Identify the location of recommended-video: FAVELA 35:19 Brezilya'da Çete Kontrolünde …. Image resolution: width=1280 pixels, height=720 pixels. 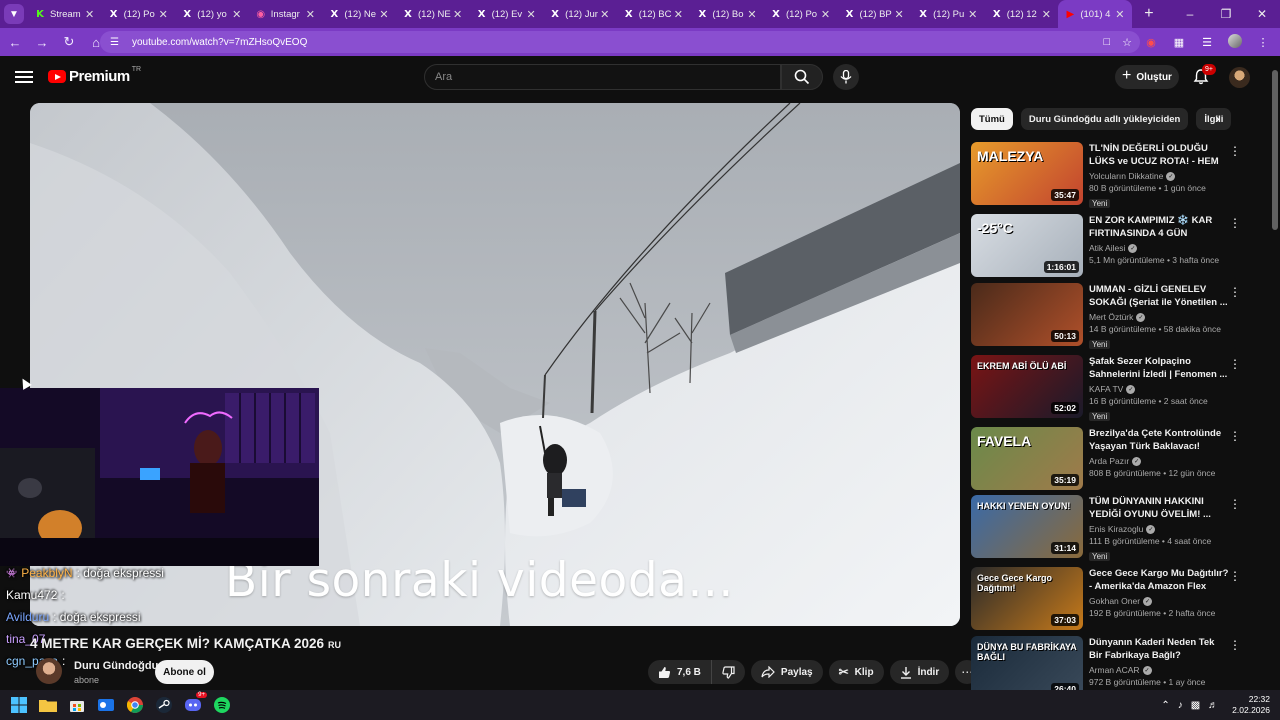
(1106, 460).